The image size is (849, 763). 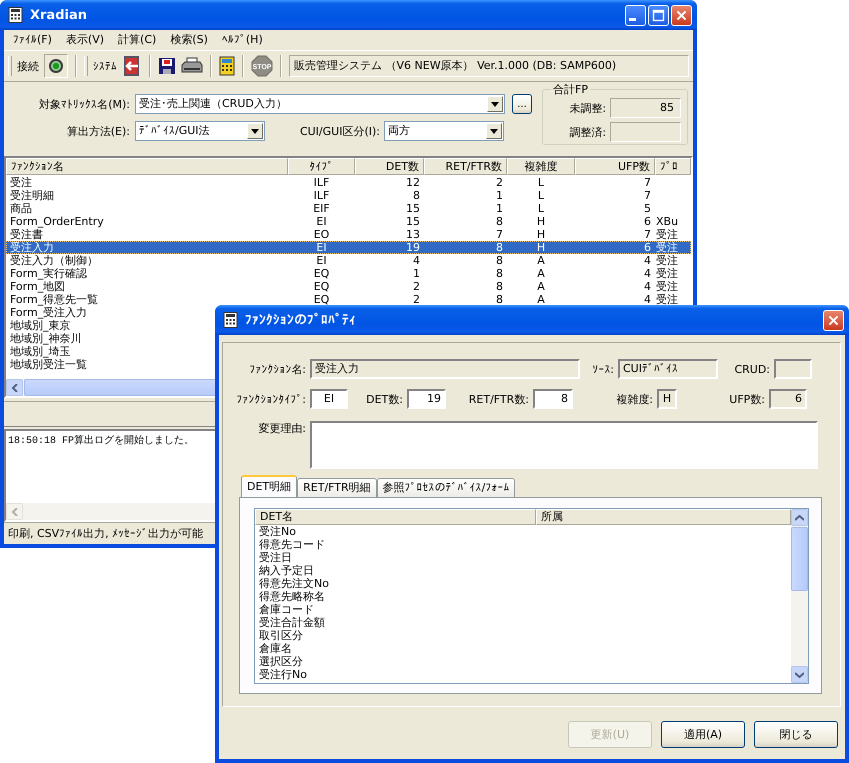 What do you see at coordinates (321, 166) in the screenshot?
I see `column-header: ﾀｲﾌﾟ` at bounding box center [321, 166].